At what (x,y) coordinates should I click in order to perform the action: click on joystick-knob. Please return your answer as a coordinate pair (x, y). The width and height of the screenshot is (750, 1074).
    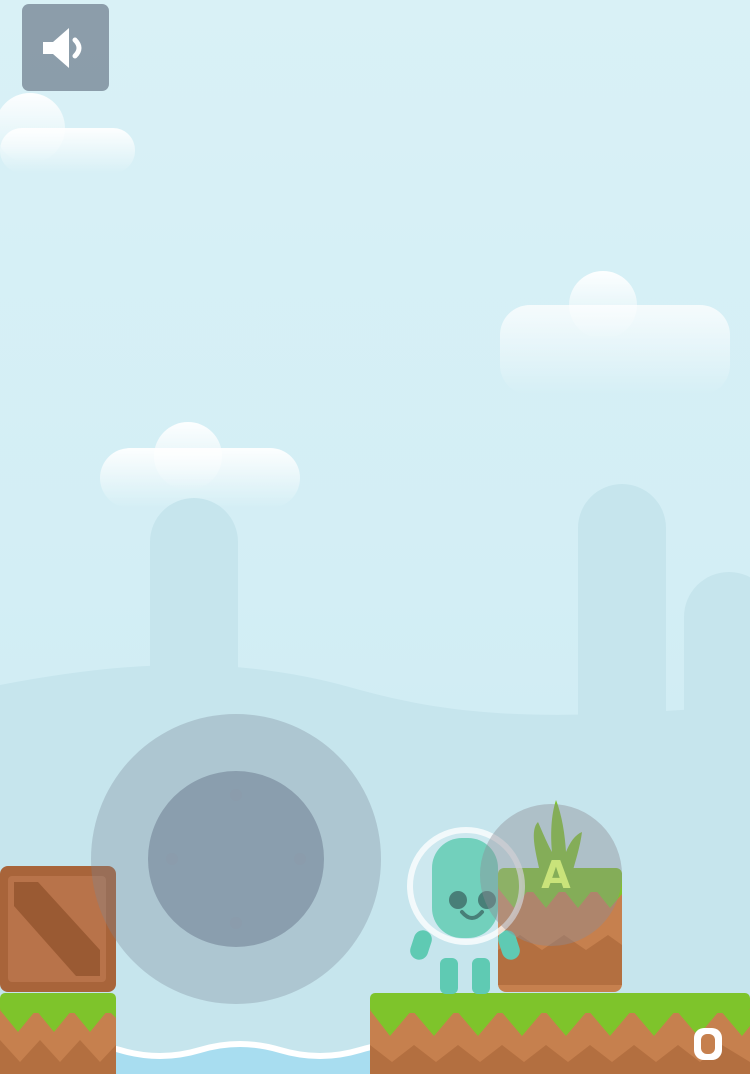
    Looking at the image, I should click on (236, 859).